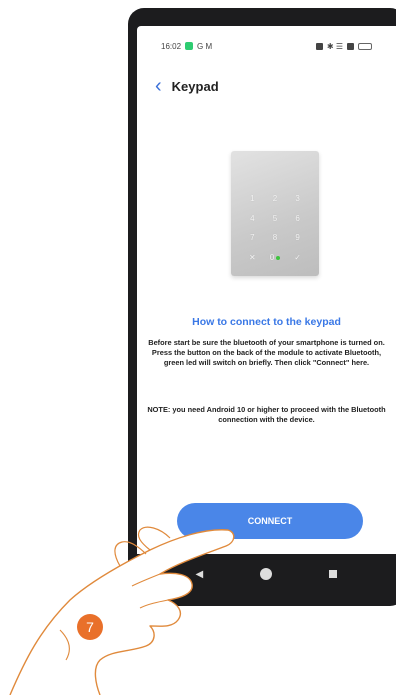 The image size is (396, 695). Describe the element at coordinates (297, 257) in the screenshot. I see `keypad-key: ✓` at that location.